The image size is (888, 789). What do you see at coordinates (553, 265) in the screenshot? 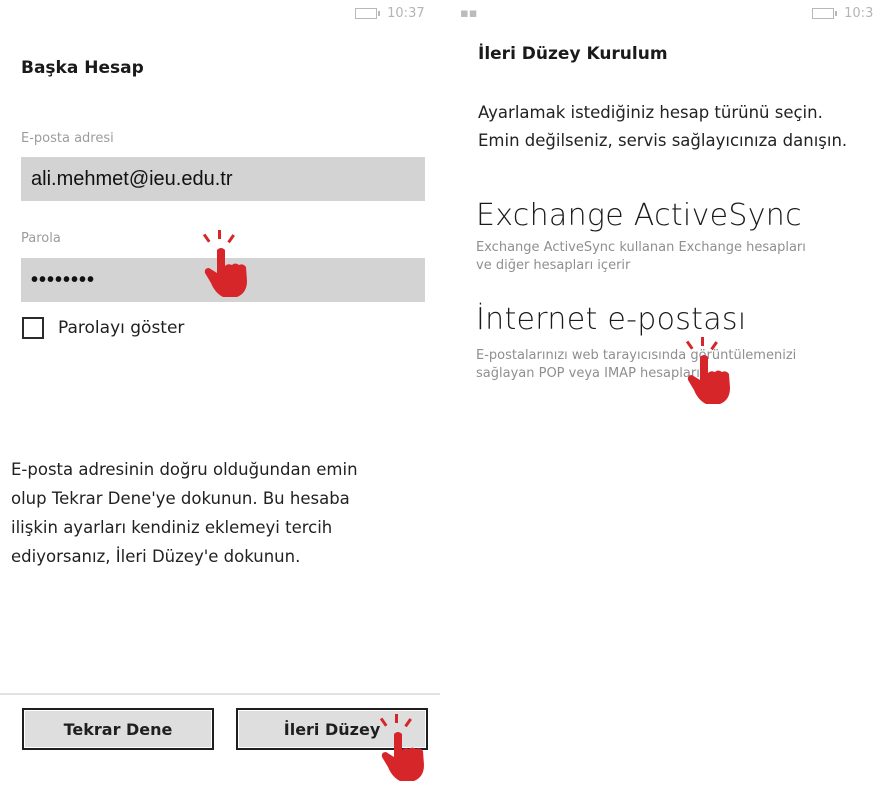
I see `option-description: ve diğer hesapları içerir` at bounding box center [553, 265].